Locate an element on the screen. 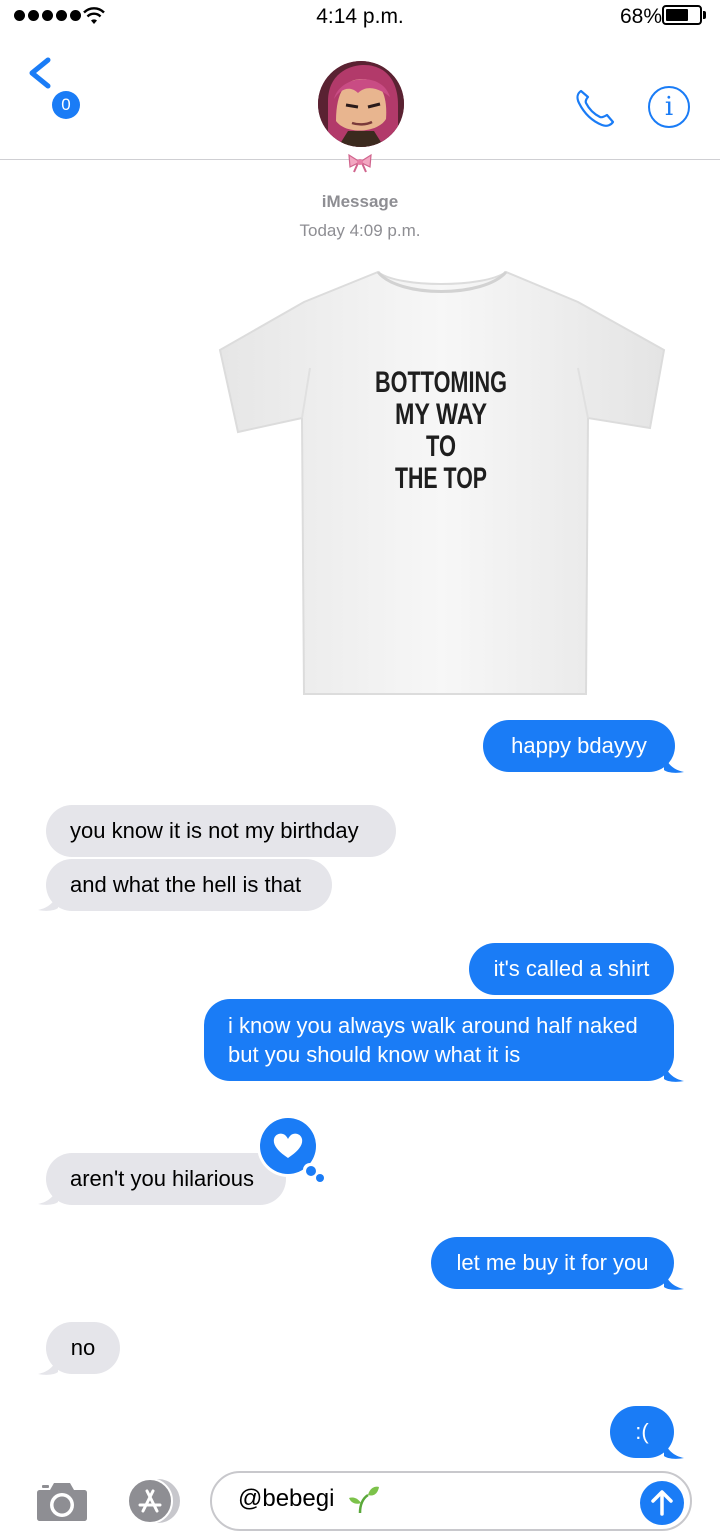 The image size is (720, 1539). message-text: you know it is not my birthday is located at coordinates (214, 830).